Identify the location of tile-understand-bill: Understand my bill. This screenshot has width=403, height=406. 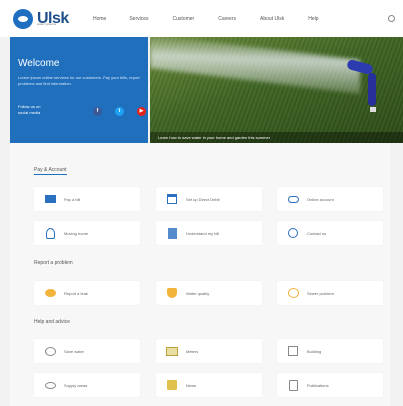
(209, 233).